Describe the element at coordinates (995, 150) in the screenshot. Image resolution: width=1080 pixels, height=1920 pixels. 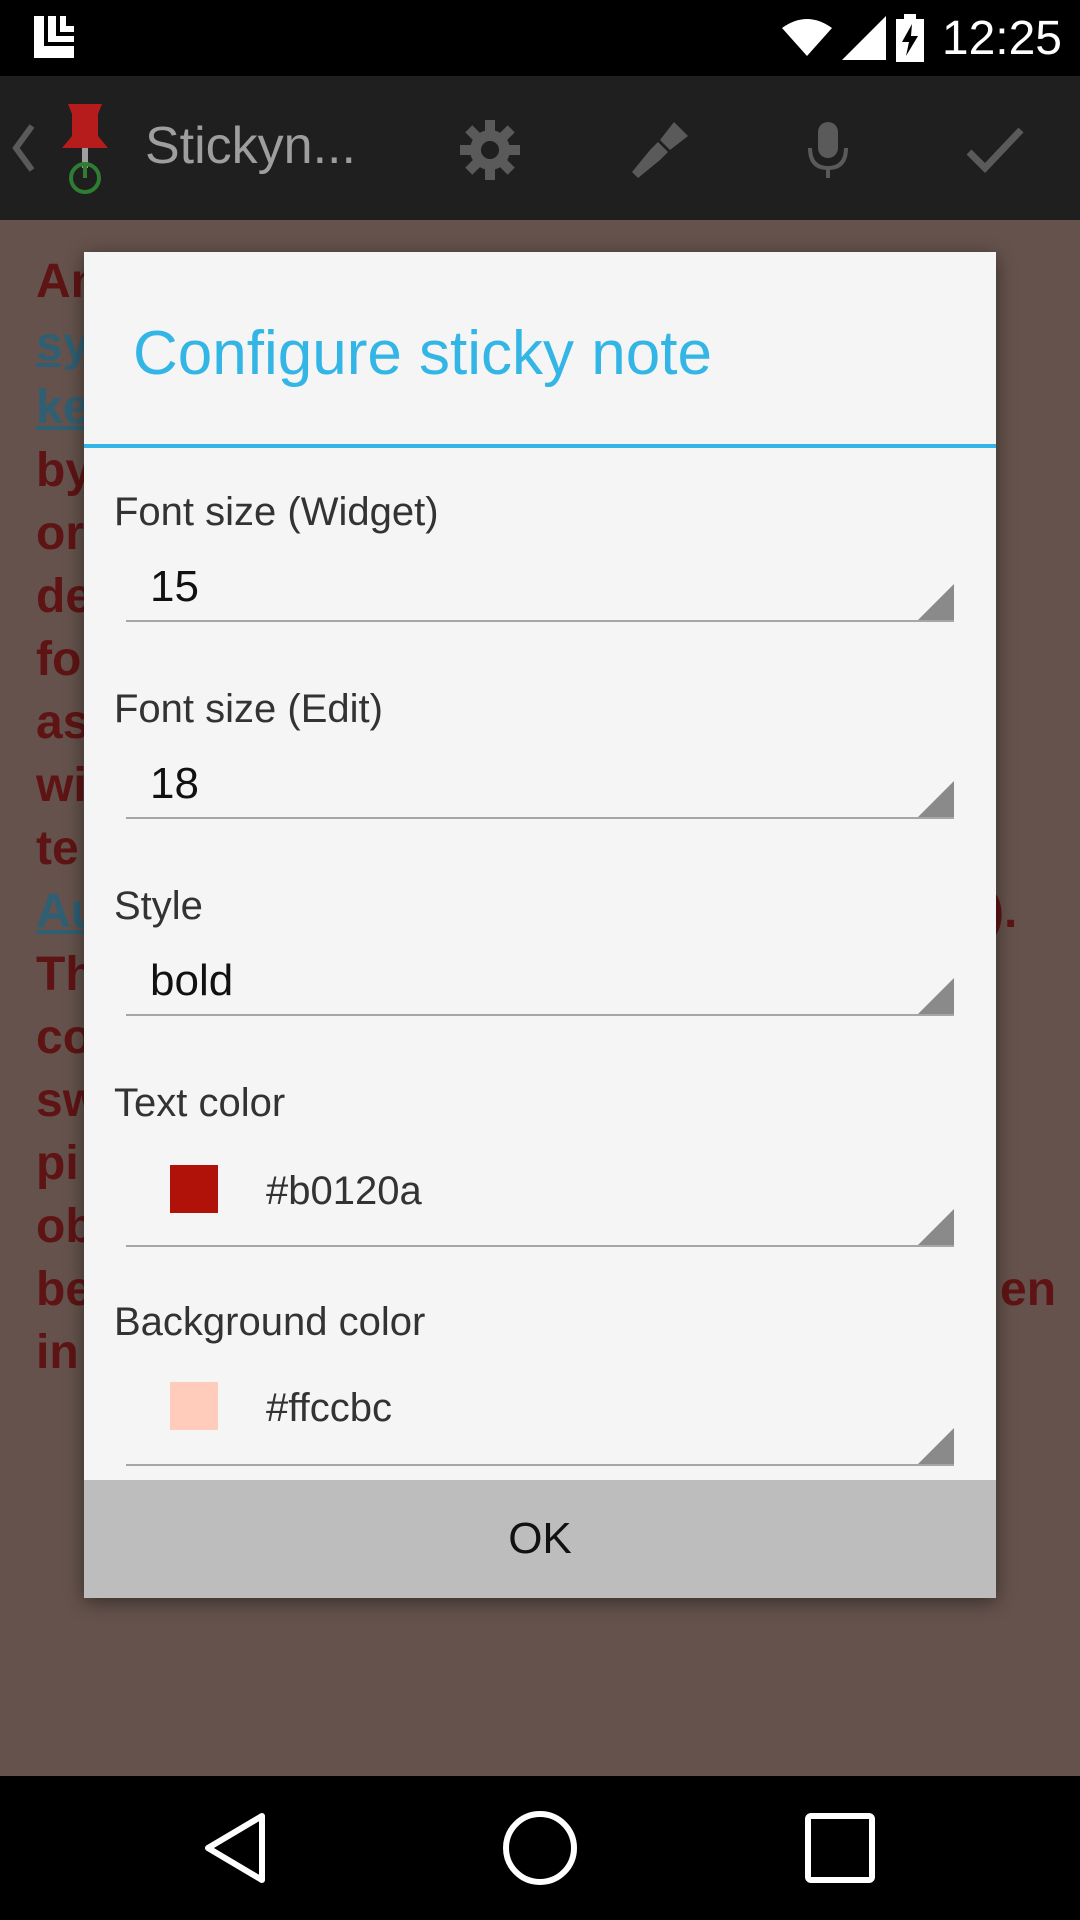
I see `checkmark-icon` at that location.